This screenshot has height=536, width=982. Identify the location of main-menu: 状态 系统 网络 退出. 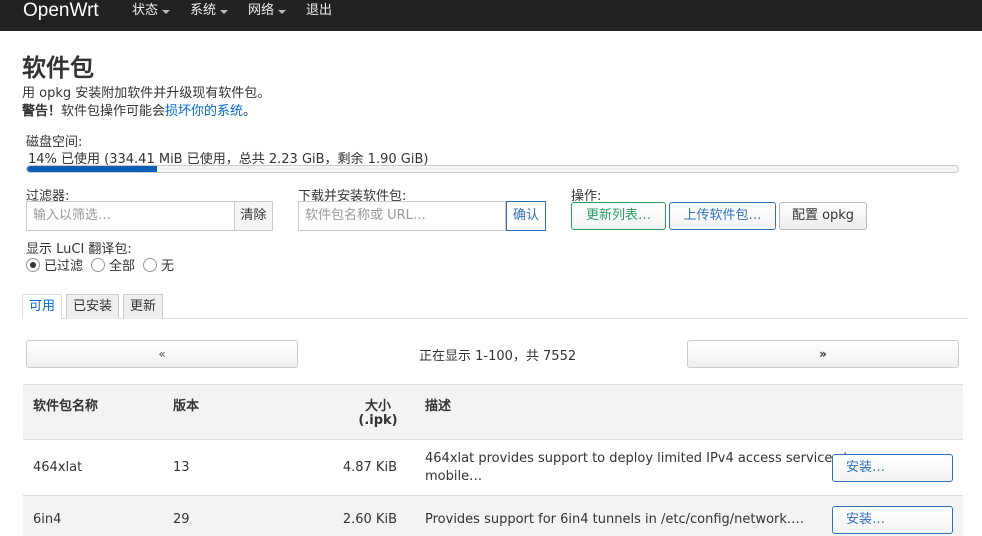
(242, 11).